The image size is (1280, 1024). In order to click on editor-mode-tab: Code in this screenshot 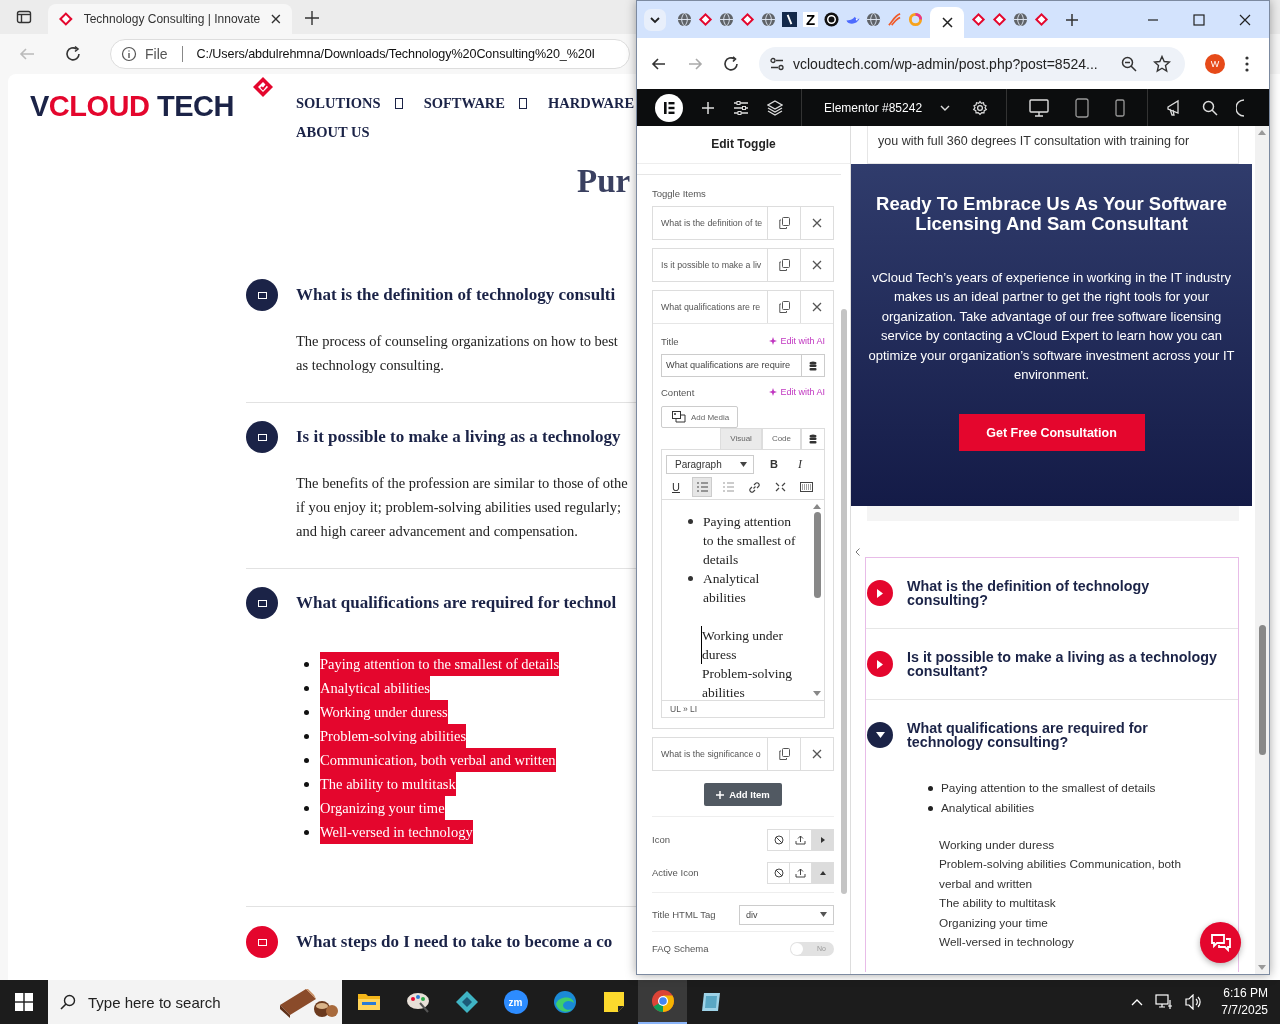, I will do `click(781, 438)`.